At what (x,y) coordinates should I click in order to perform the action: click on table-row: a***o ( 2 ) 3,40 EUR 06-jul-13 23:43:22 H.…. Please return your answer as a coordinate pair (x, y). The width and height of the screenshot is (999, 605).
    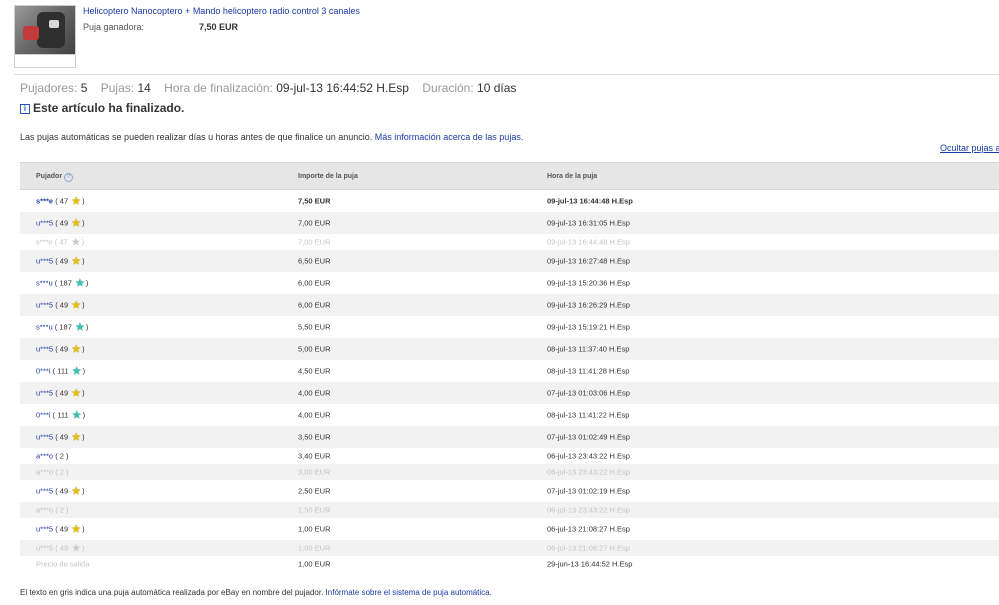
    Looking at the image, I should click on (509, 456).